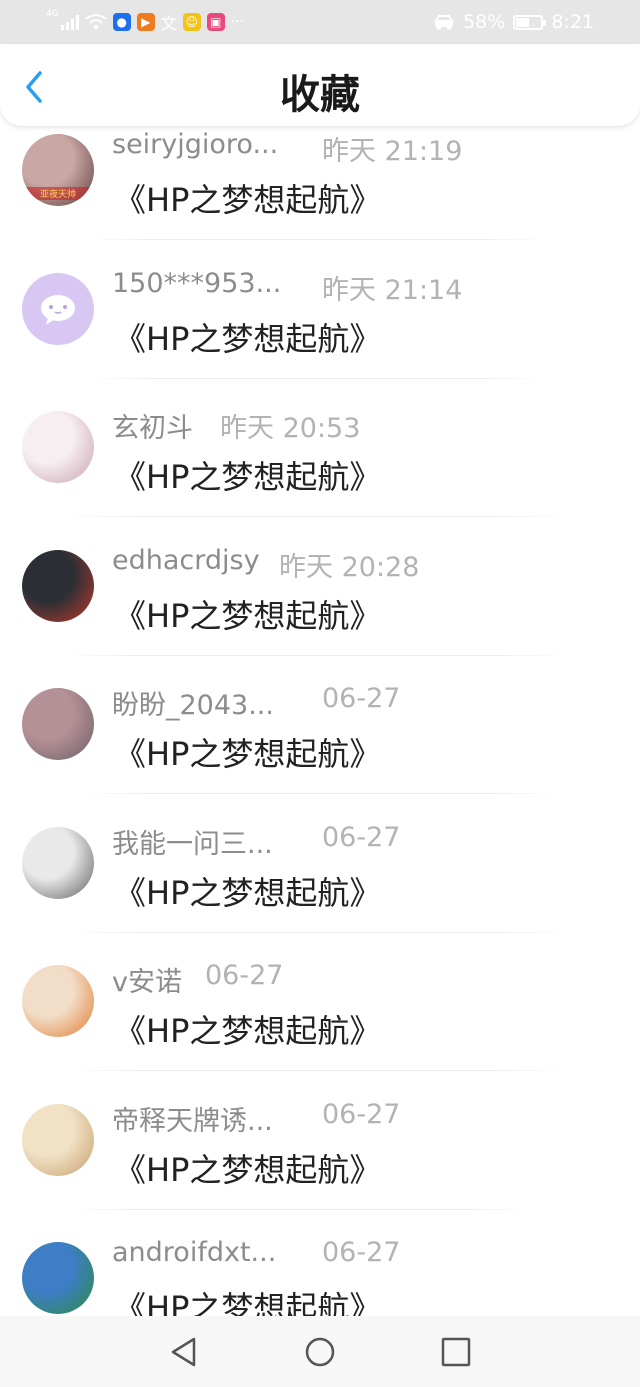 Image resolution: width=640 pixels, height=1387 pixels. Describe the element at coordinates (572, 22) in the screenshot. I see `clock: 8:21` at that location.